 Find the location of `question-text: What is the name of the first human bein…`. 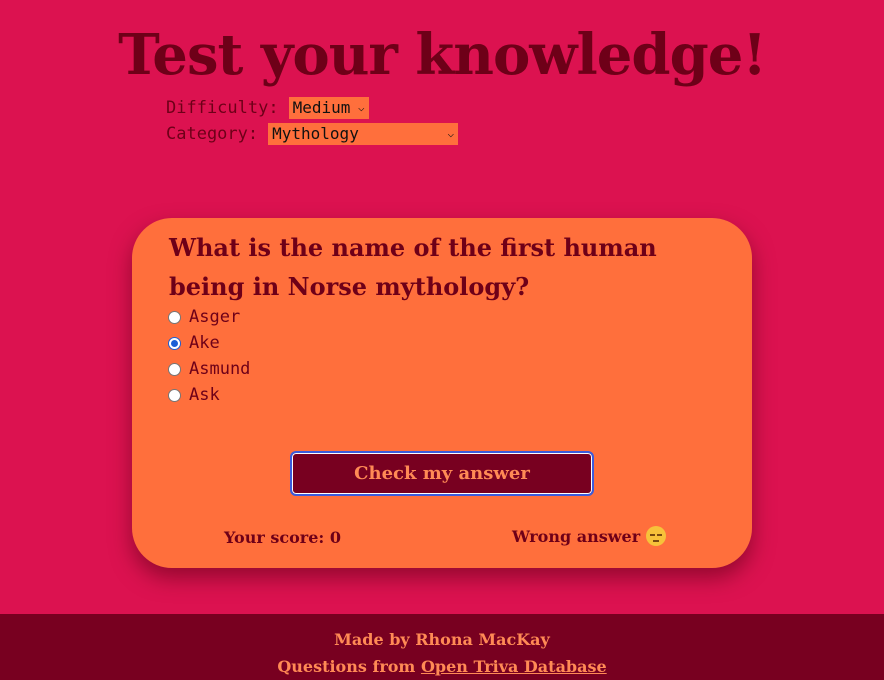

question-text: What is the name of the first human bein… is located at coordinates (413, 267).